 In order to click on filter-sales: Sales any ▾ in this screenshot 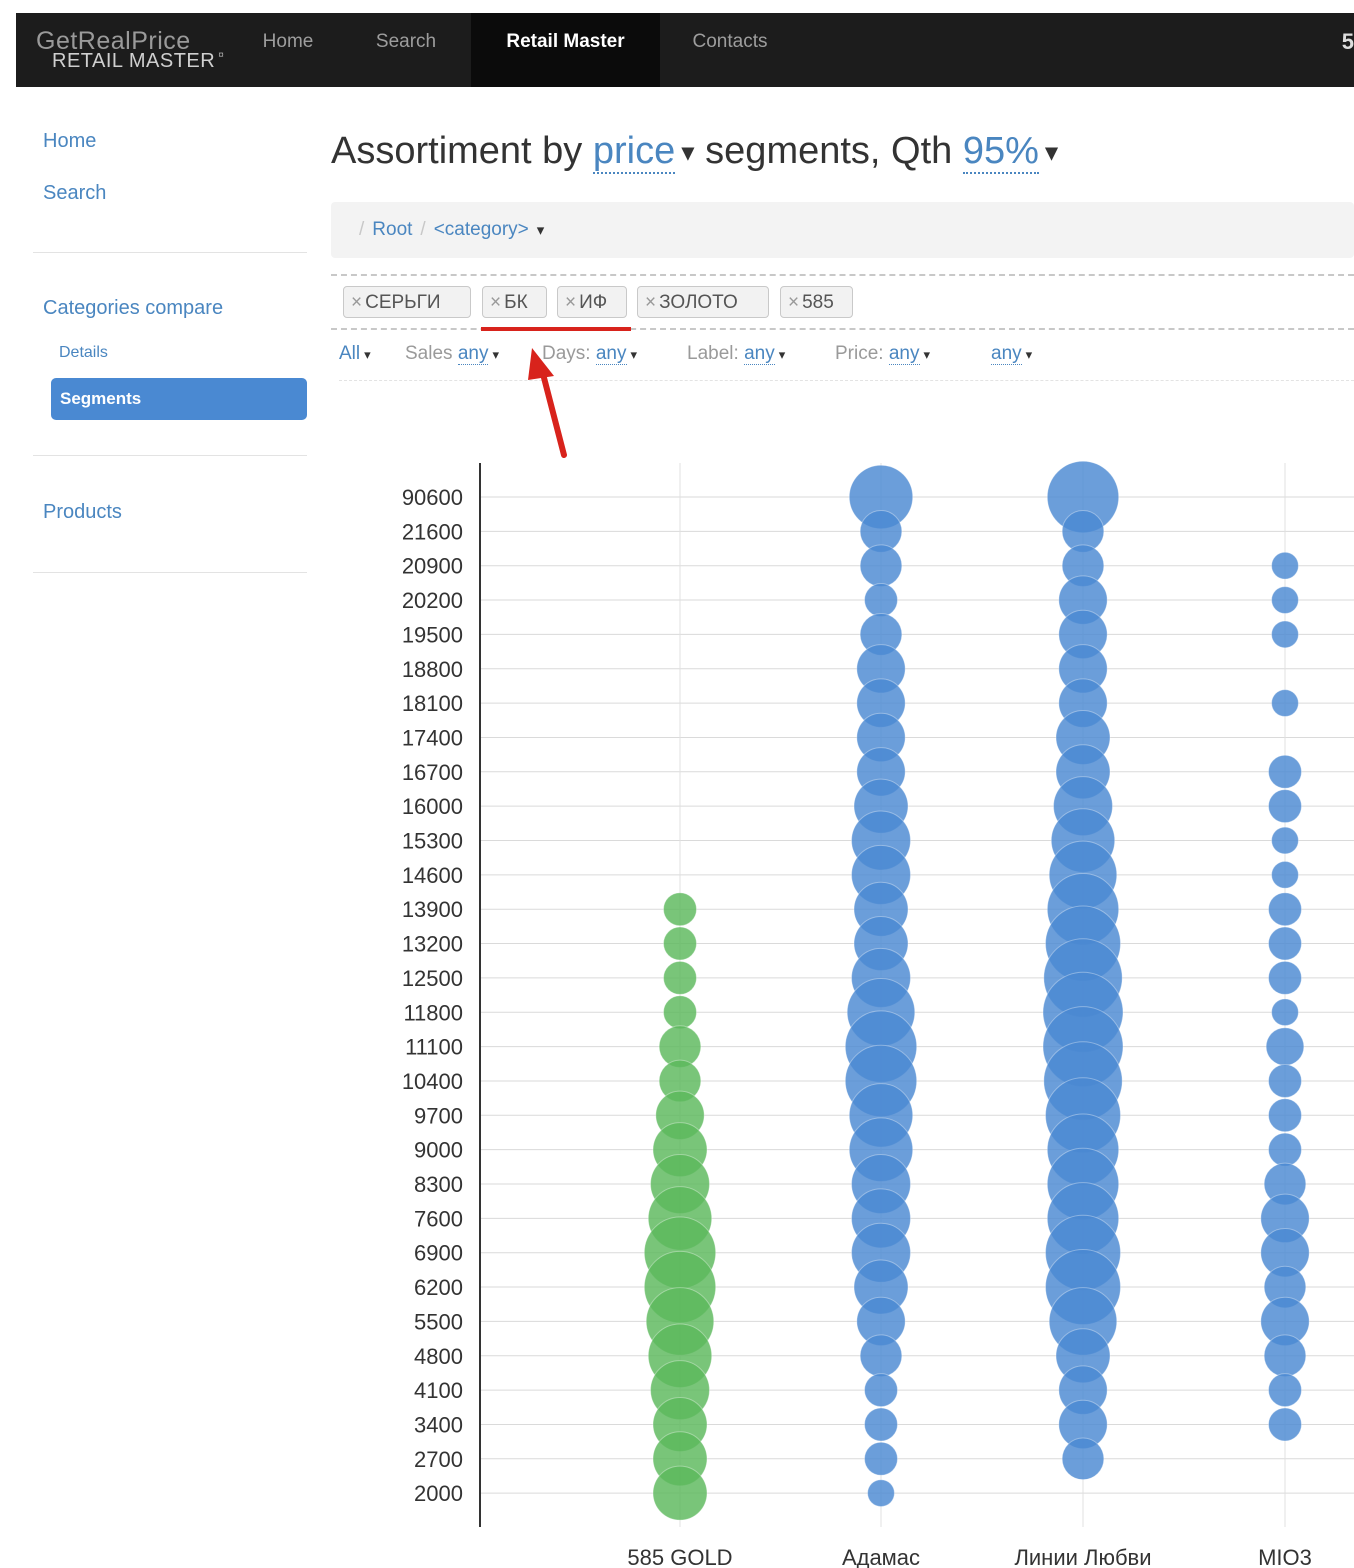, I will do `click(452, 354)`.